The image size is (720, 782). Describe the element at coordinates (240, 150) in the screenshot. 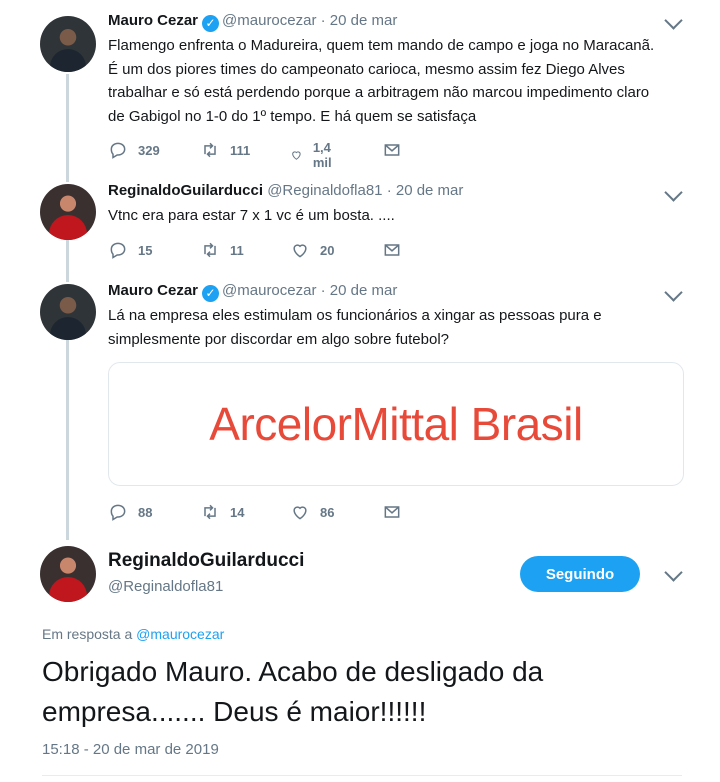

I see `retweet-count: 111` at that location.